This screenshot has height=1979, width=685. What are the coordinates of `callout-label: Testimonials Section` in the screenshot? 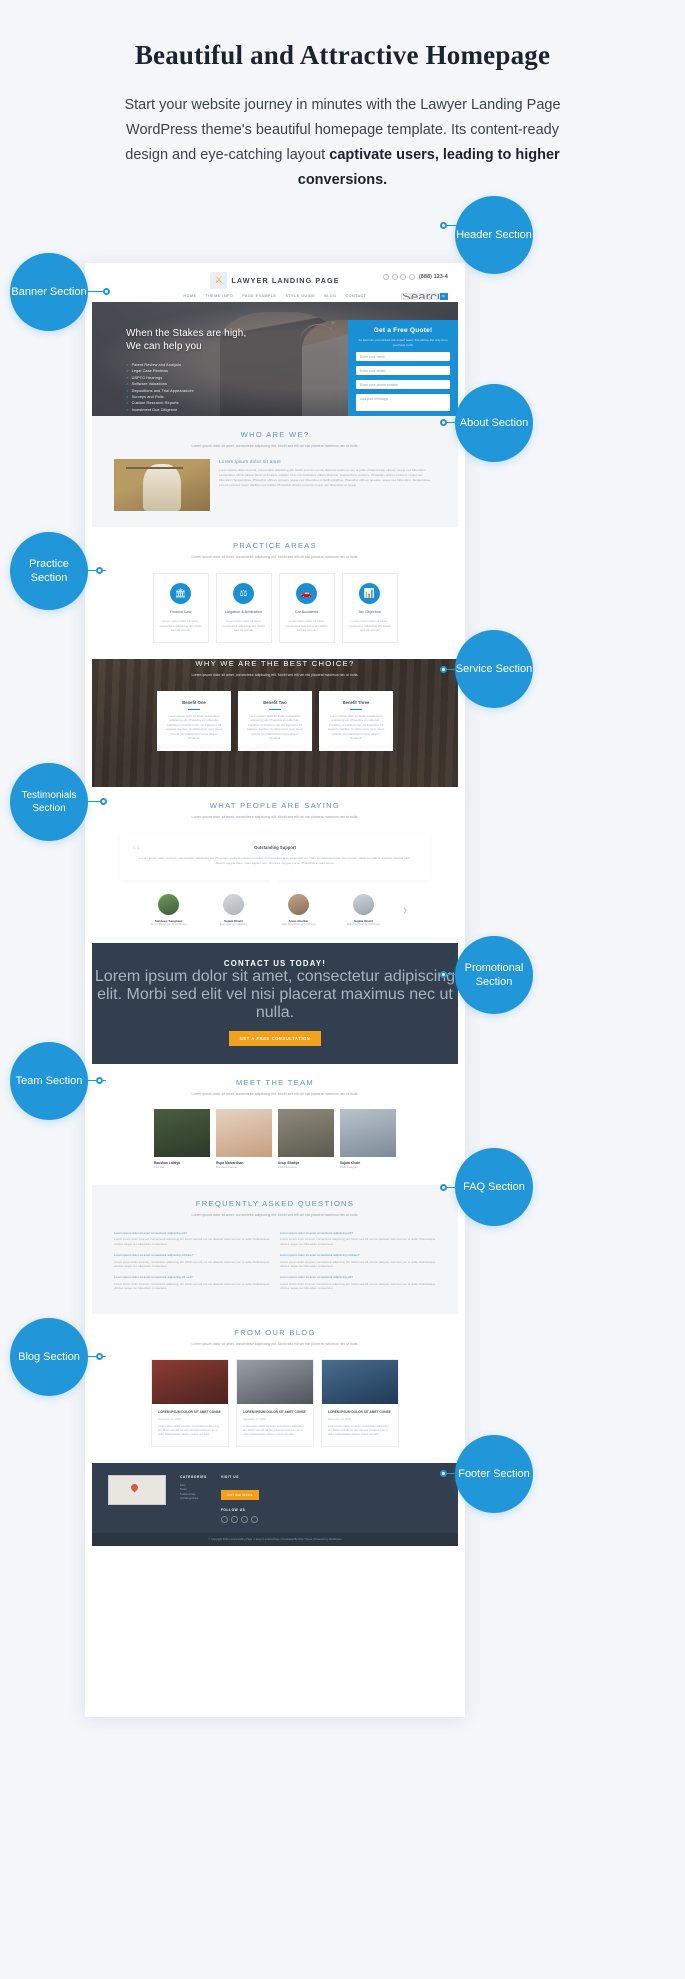 It's located at (49, 802).